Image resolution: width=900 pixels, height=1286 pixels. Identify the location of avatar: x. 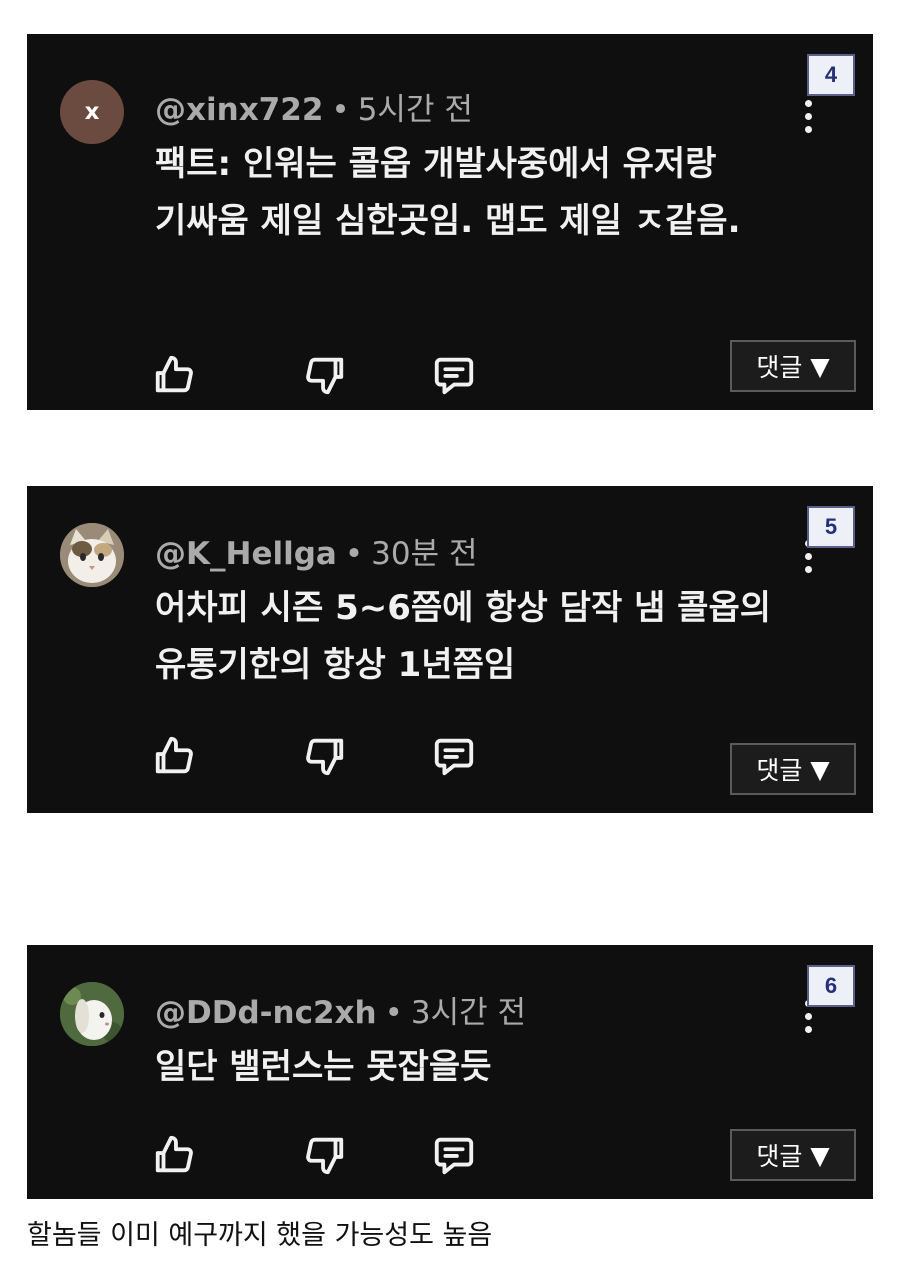
(92, 112).